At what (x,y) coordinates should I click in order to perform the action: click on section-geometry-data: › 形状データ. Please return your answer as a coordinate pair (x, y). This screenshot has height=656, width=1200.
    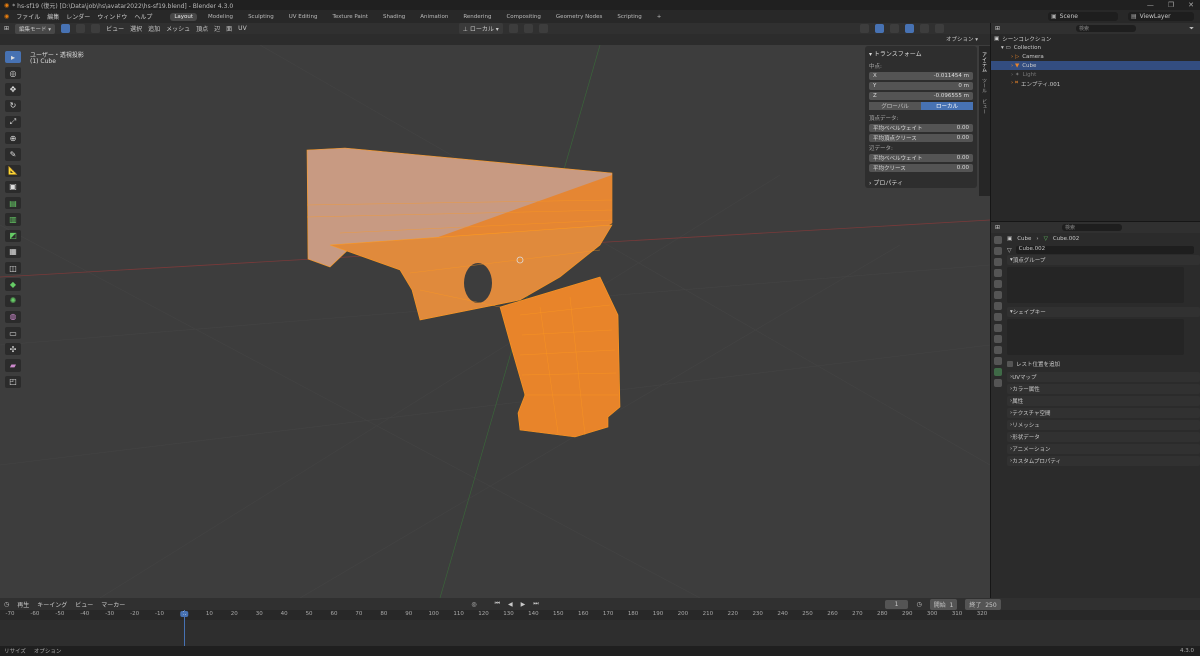
    Looking at the image, I should click on (1103, 437).